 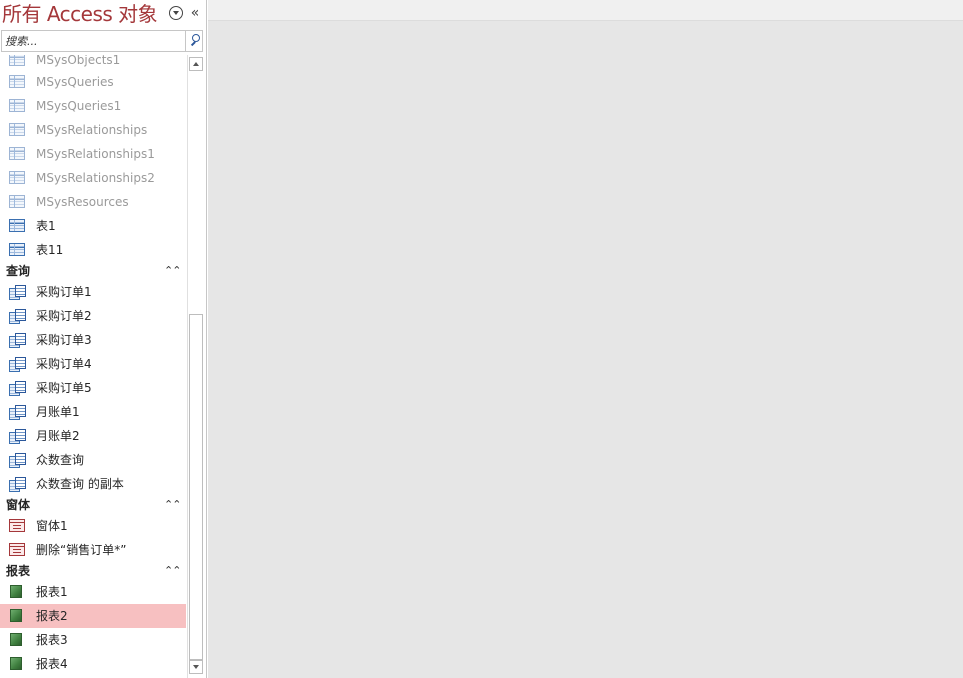 What do you see at coordinates (93, 640) in the screenshot?
I see `list-item-report: 报表3` at bounding box center [93, 640].